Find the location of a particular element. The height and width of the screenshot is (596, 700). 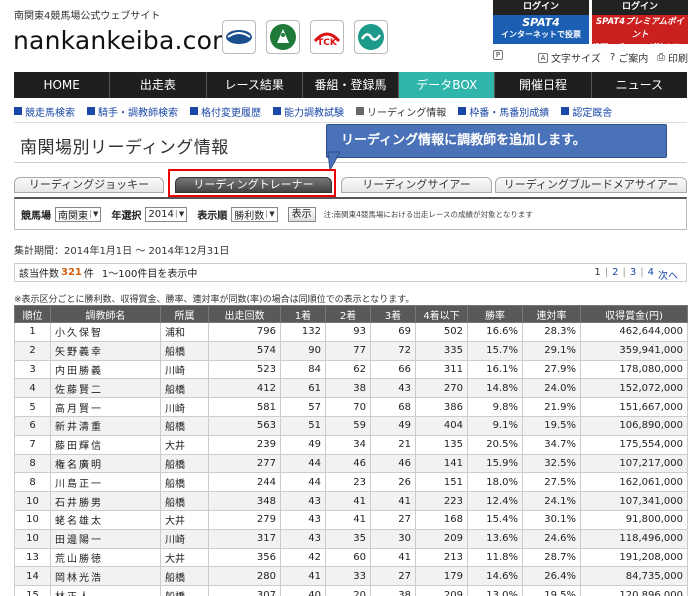

cell-trainer-name: 権名廣明 is located at coordinates (105, 463).